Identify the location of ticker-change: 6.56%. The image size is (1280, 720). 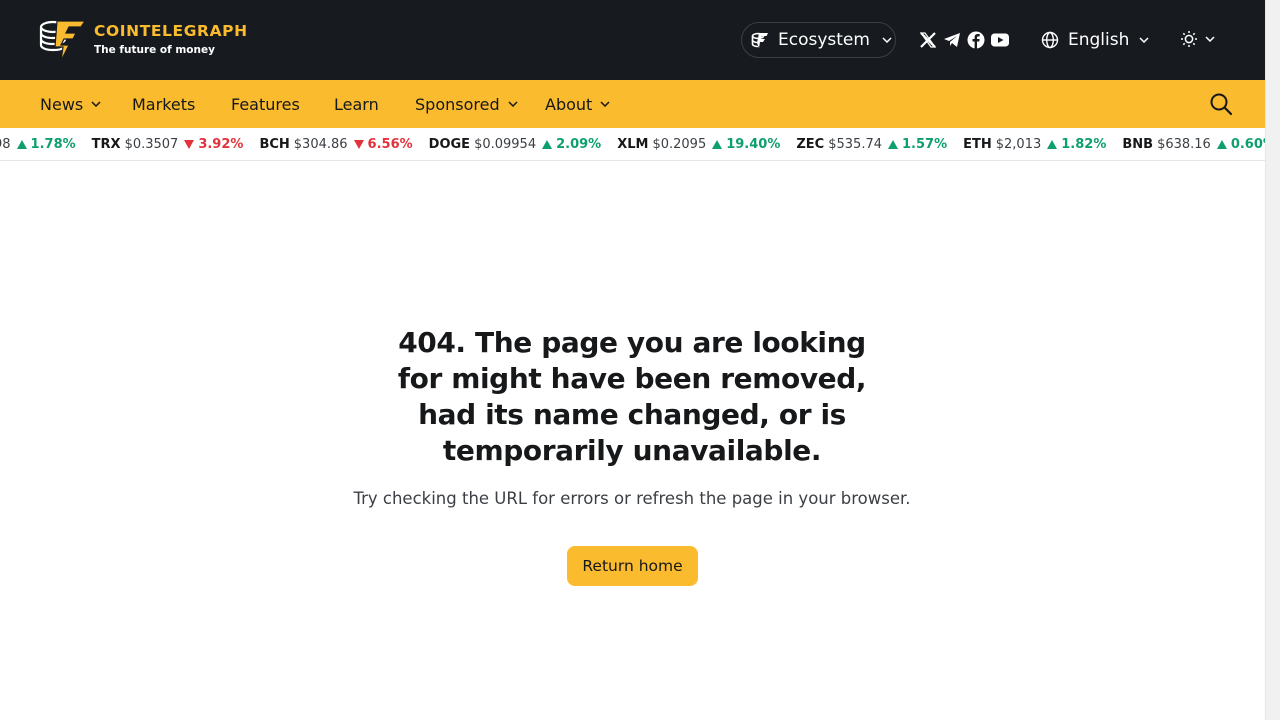
(390, 144).